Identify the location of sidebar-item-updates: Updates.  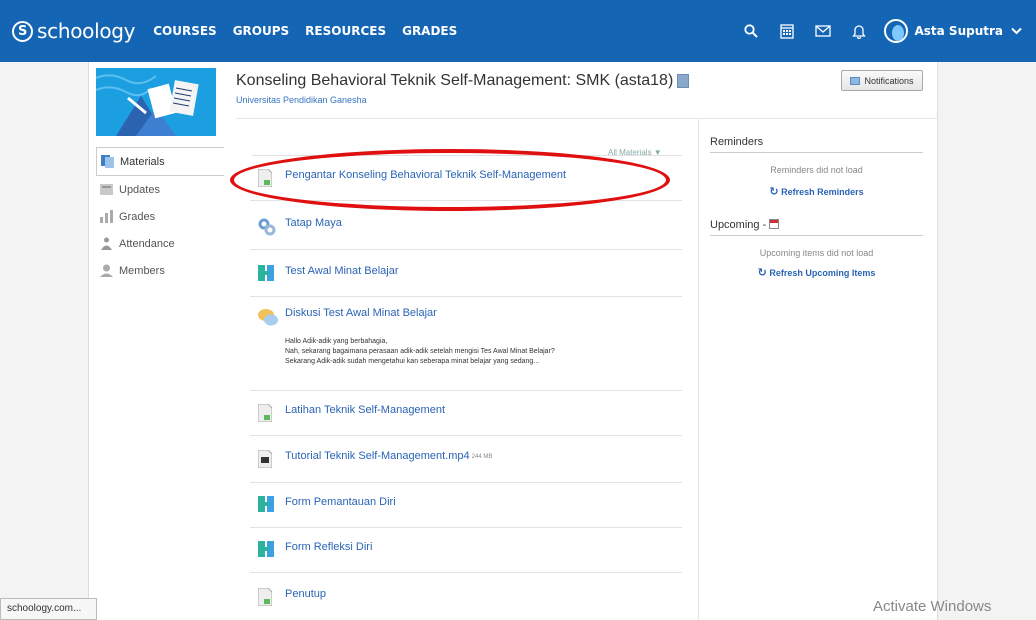
(160, 189).